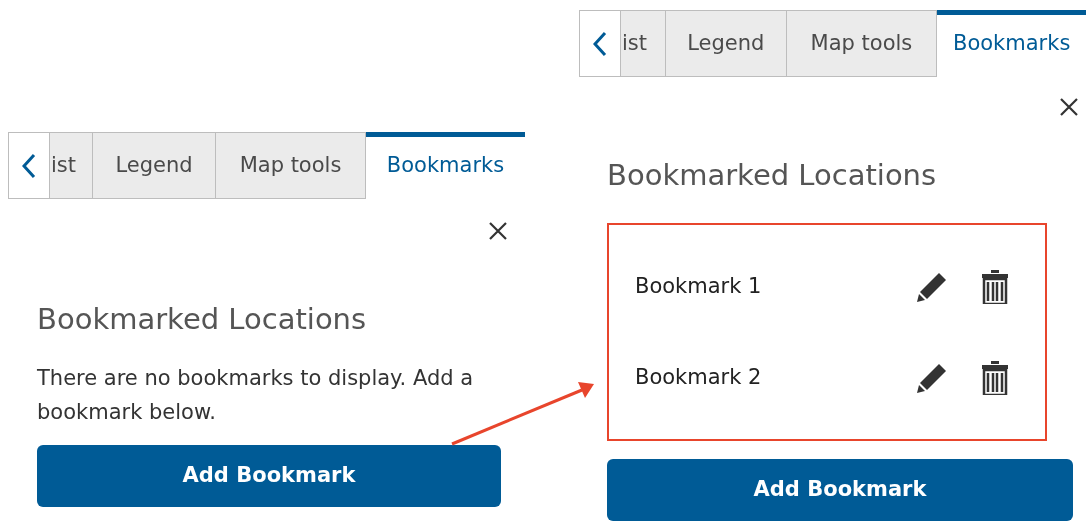 The image size is (1086, 525). What do you see at coordinates (775, 286) in the screenshot?
I see `bookmark-name: Bookmark 1` at bounding box center [775, 286].